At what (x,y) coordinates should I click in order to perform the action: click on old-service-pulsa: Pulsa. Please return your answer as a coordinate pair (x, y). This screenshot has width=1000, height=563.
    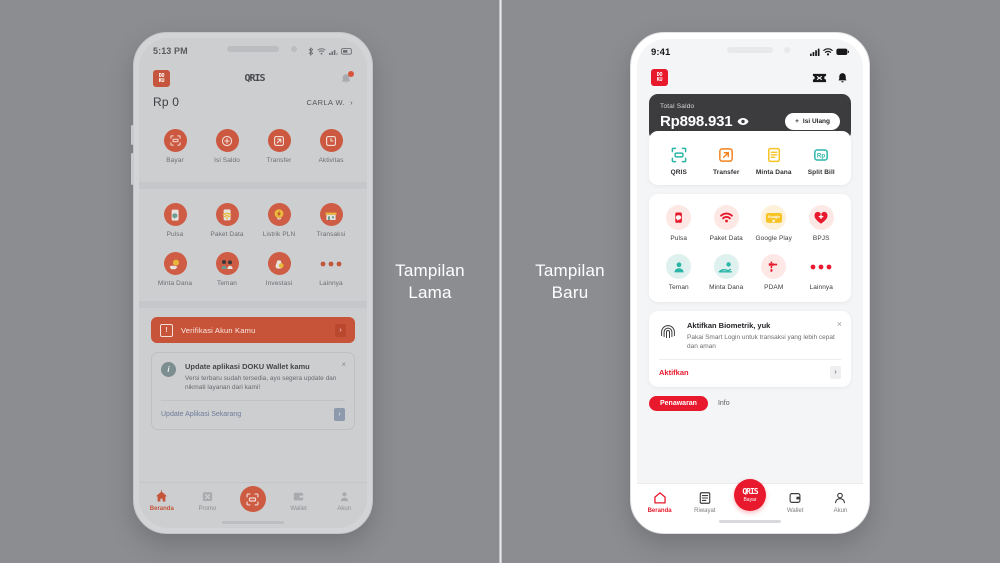
    Looking at the image, I should click on (175, 220).